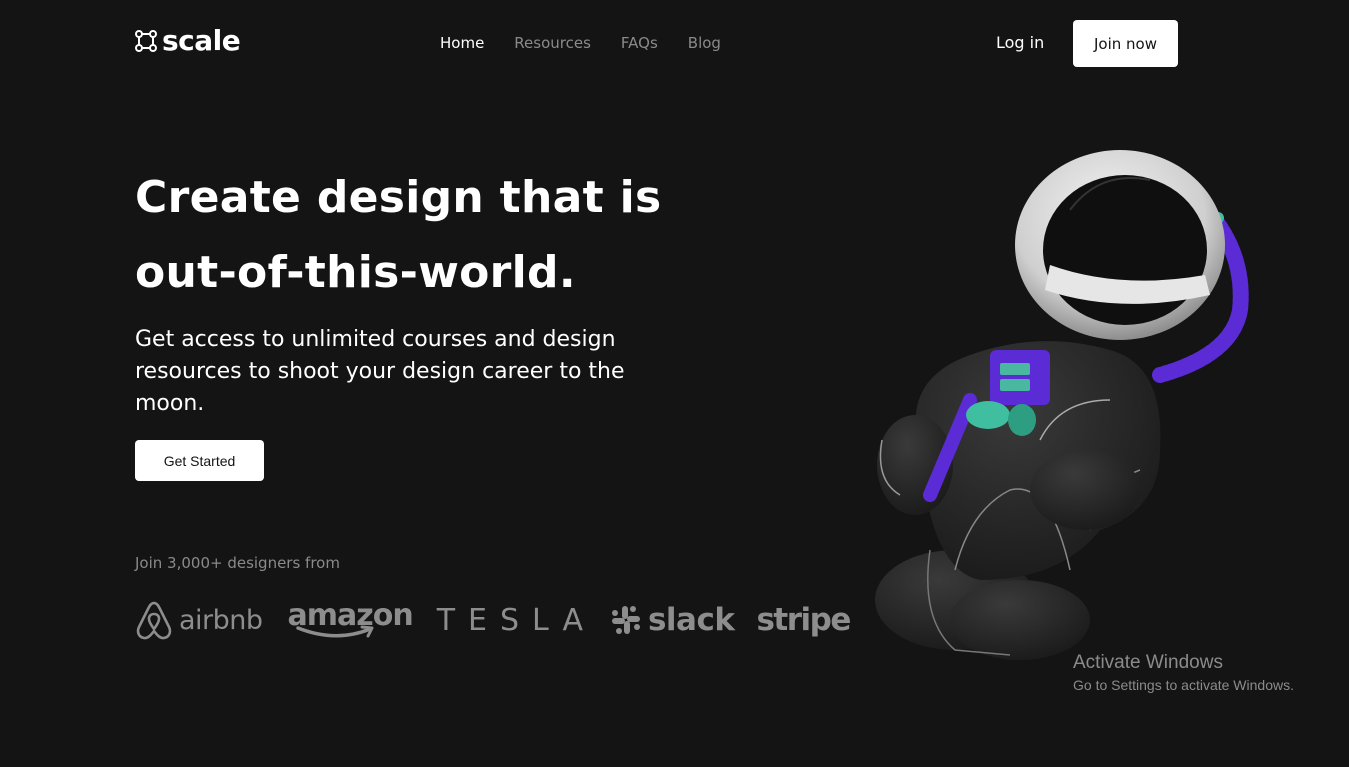  I want to click on amazon-smile-icon, so click(334, 631).